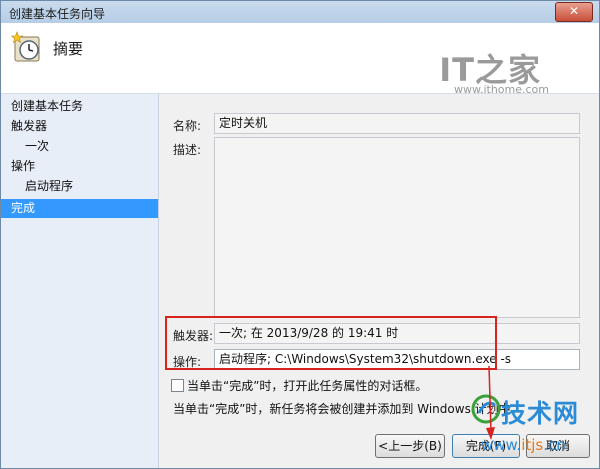  Describe the element at coordinates (410, 446) in the screenshot. I see `back-button: <上一步(B)` at that location.